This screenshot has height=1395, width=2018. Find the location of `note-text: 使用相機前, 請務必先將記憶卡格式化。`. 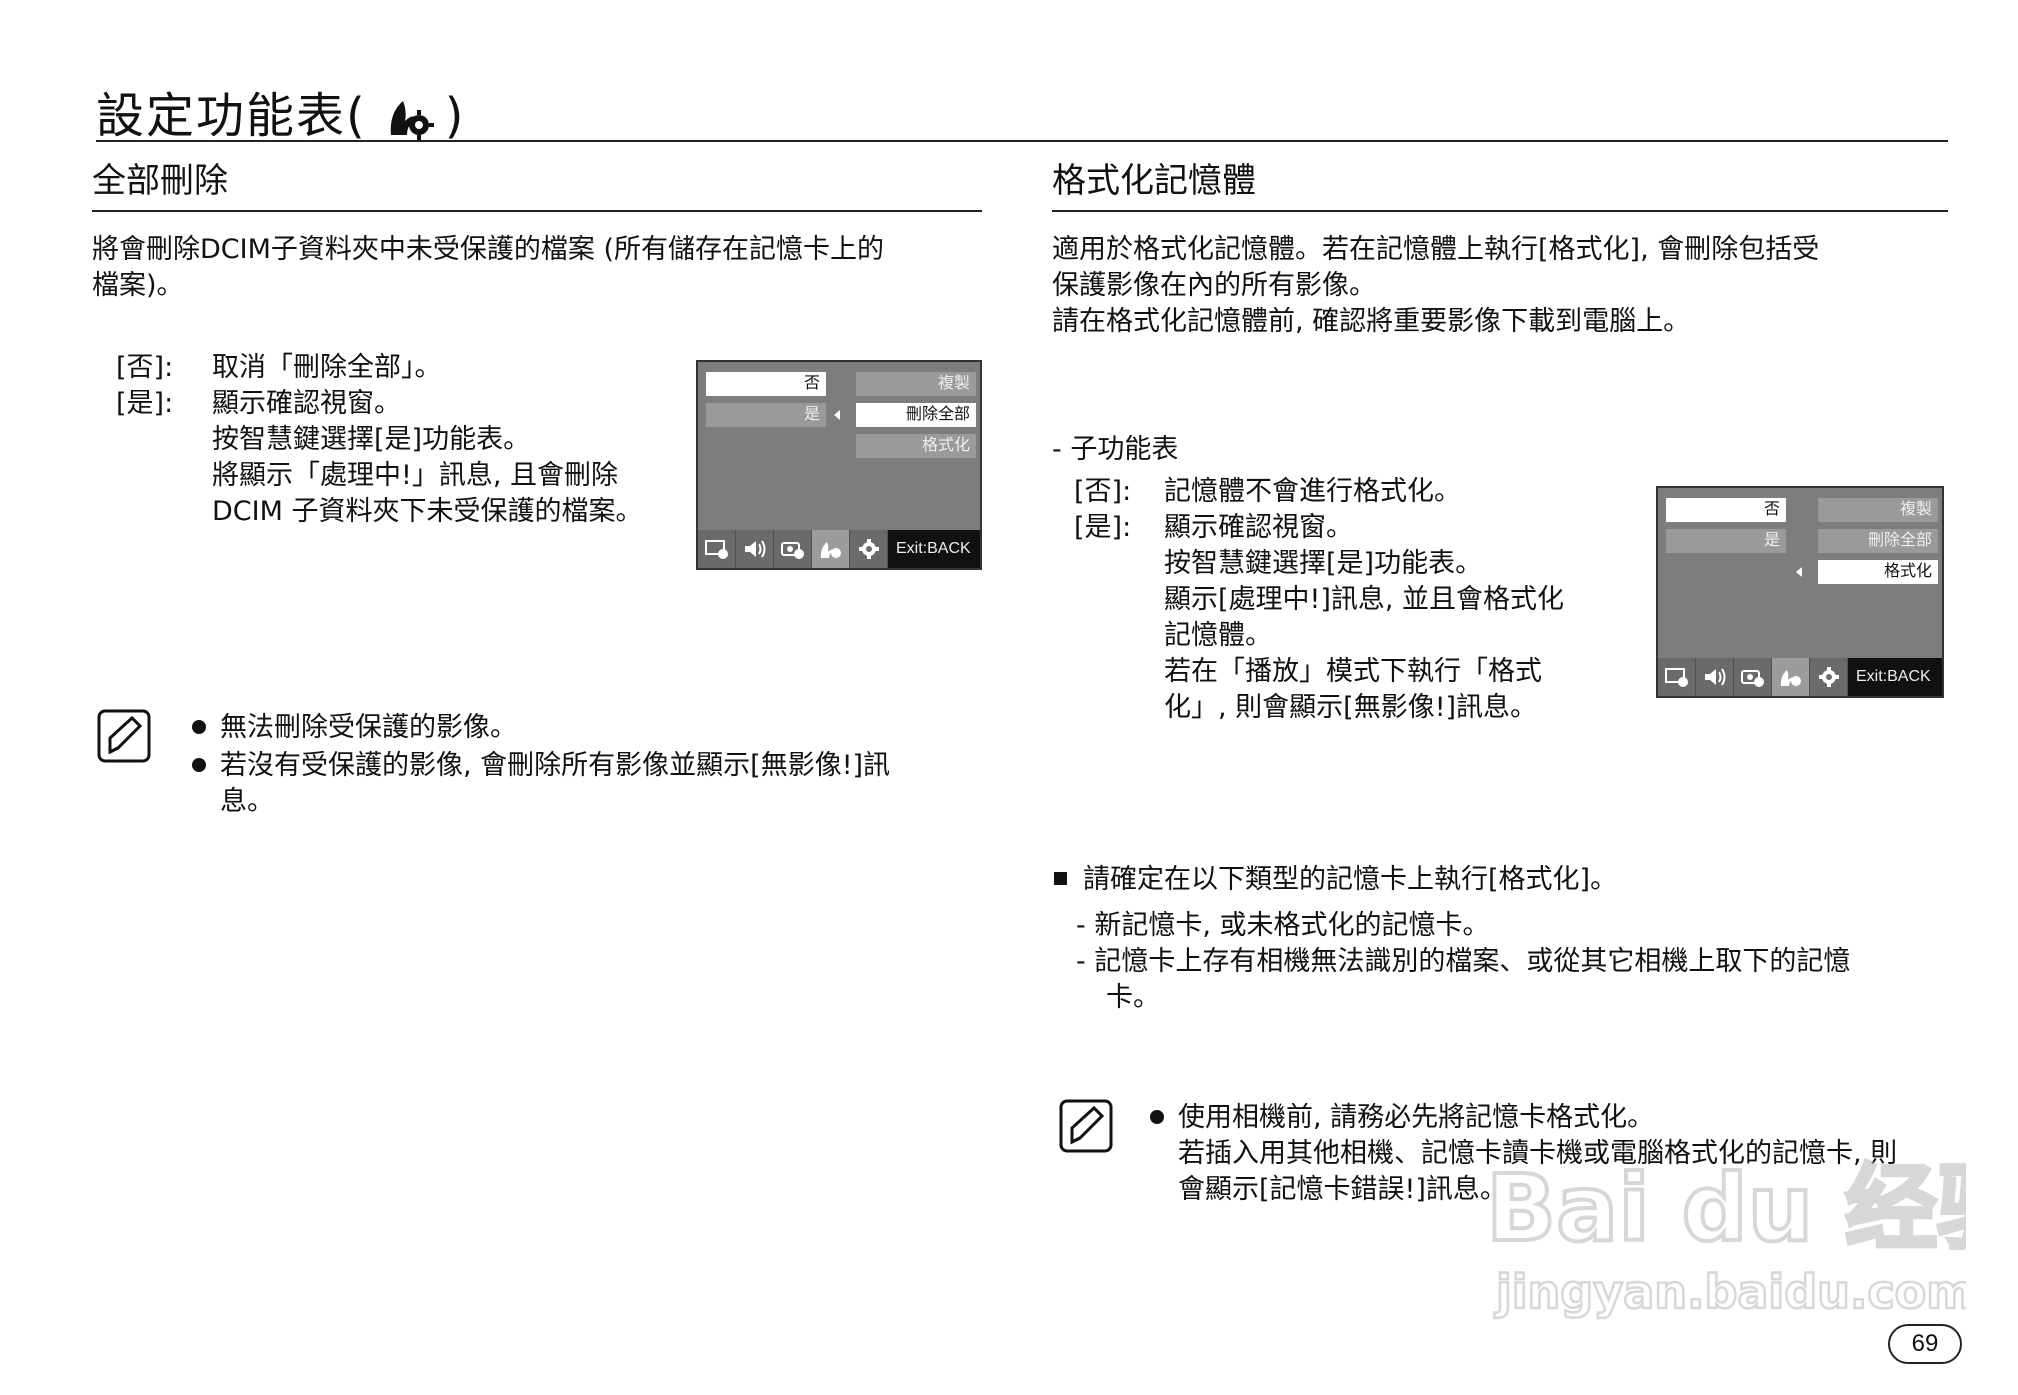

note-text: 使用相機前, 請務必先將記憶卡格式化。 is located at coordinates (1416, 1117).